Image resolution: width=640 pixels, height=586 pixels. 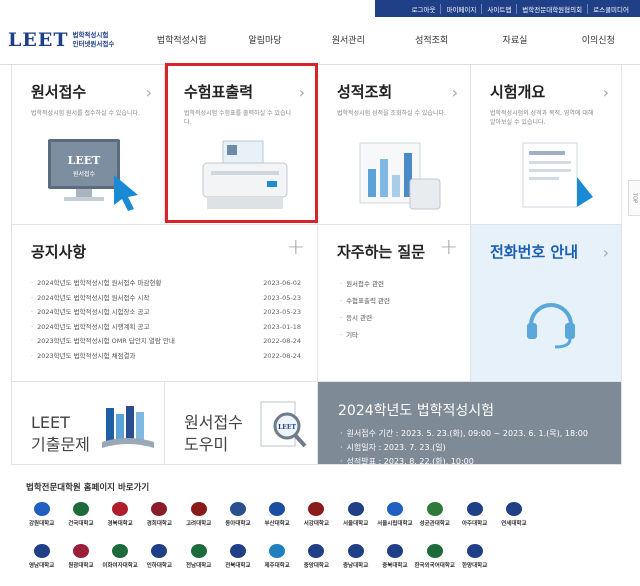 What do you see at coordinates (241, 143) in the screenshot?
I see `highlight-box` at bounding box center [241, 143].